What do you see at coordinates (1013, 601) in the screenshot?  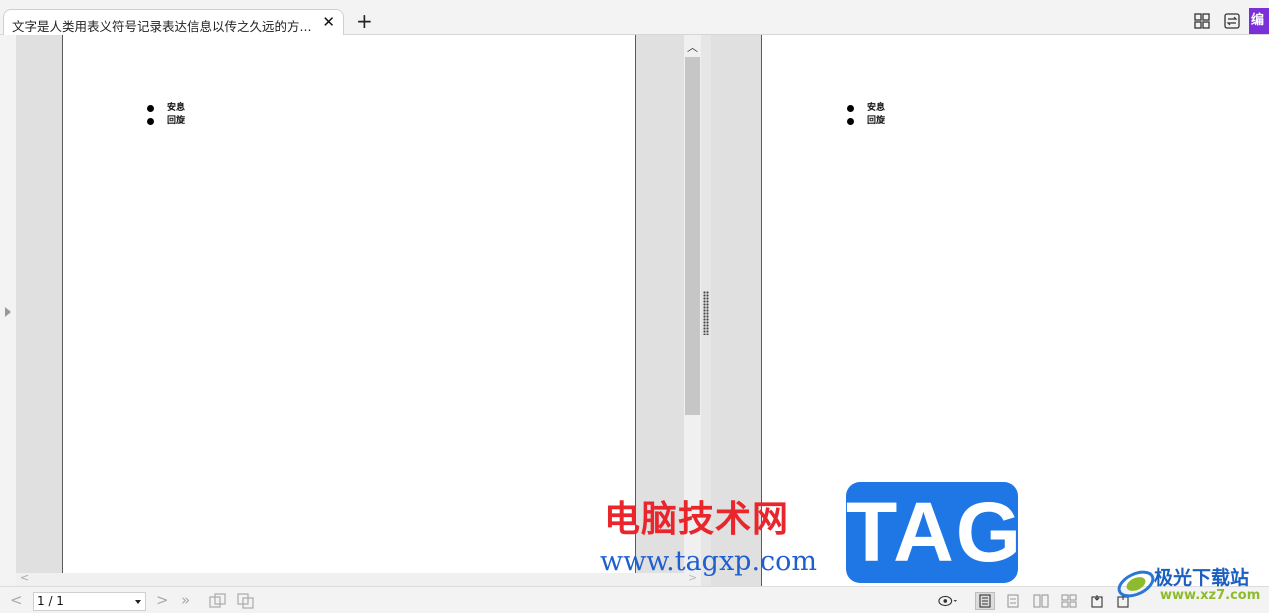 I see `continuous-view-icon` at bounding box center [1013, 601].